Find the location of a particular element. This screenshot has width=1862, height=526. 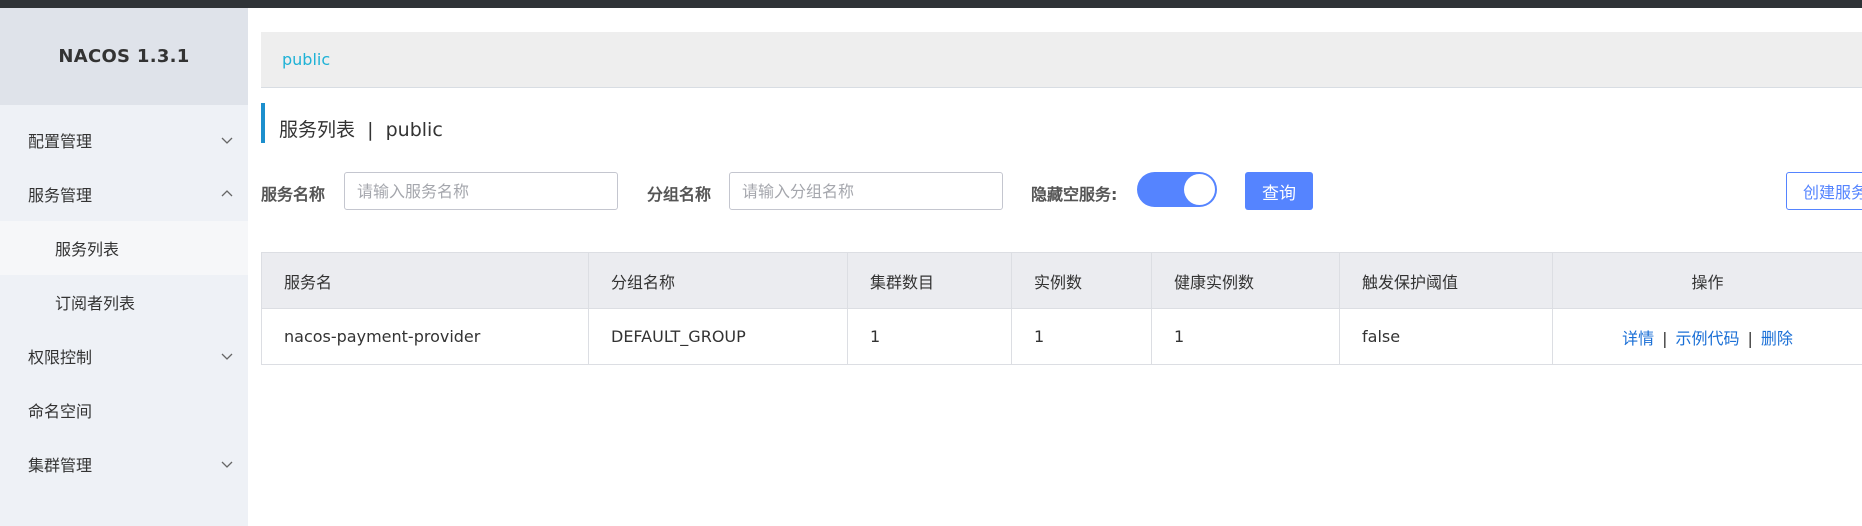

sidebar-item-label: 权限控制 is located at coordinates (60, 357).